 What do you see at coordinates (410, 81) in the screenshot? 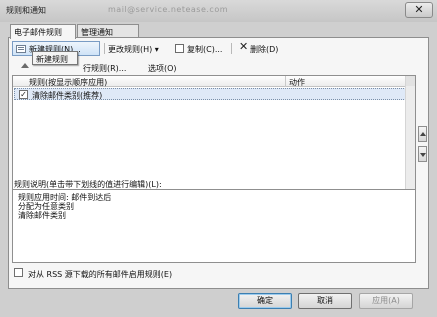
I see `scroll-up-button` at bounding box center [410, 81].